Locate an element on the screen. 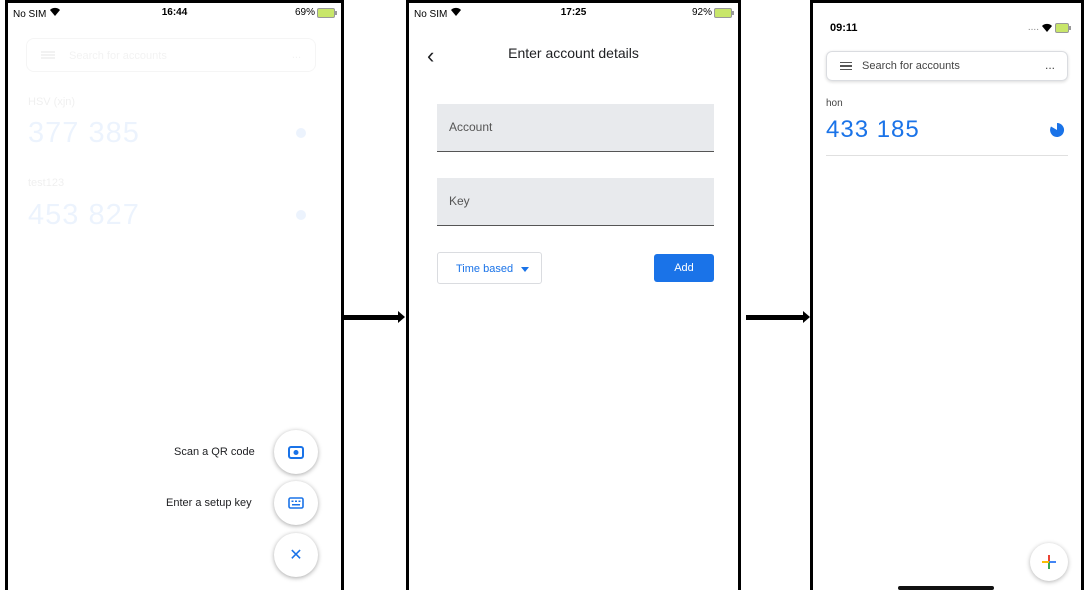  home-indicator is located at coordinates (946, 588).